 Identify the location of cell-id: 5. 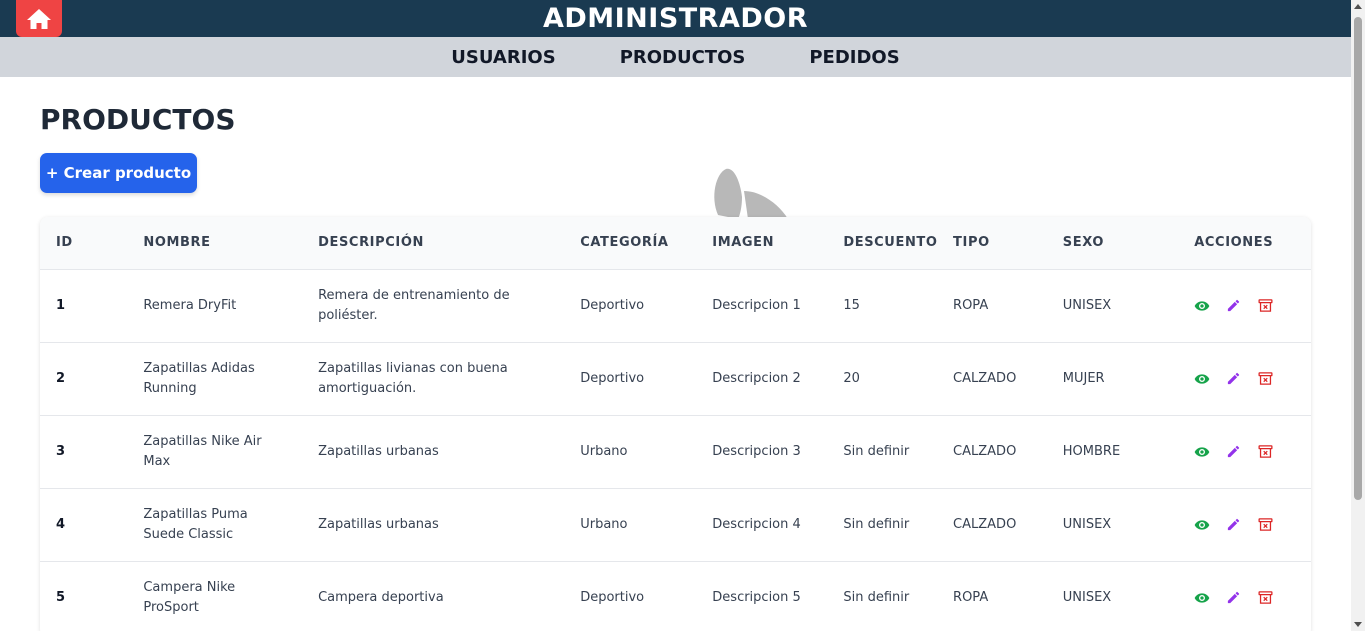
(61, 597).